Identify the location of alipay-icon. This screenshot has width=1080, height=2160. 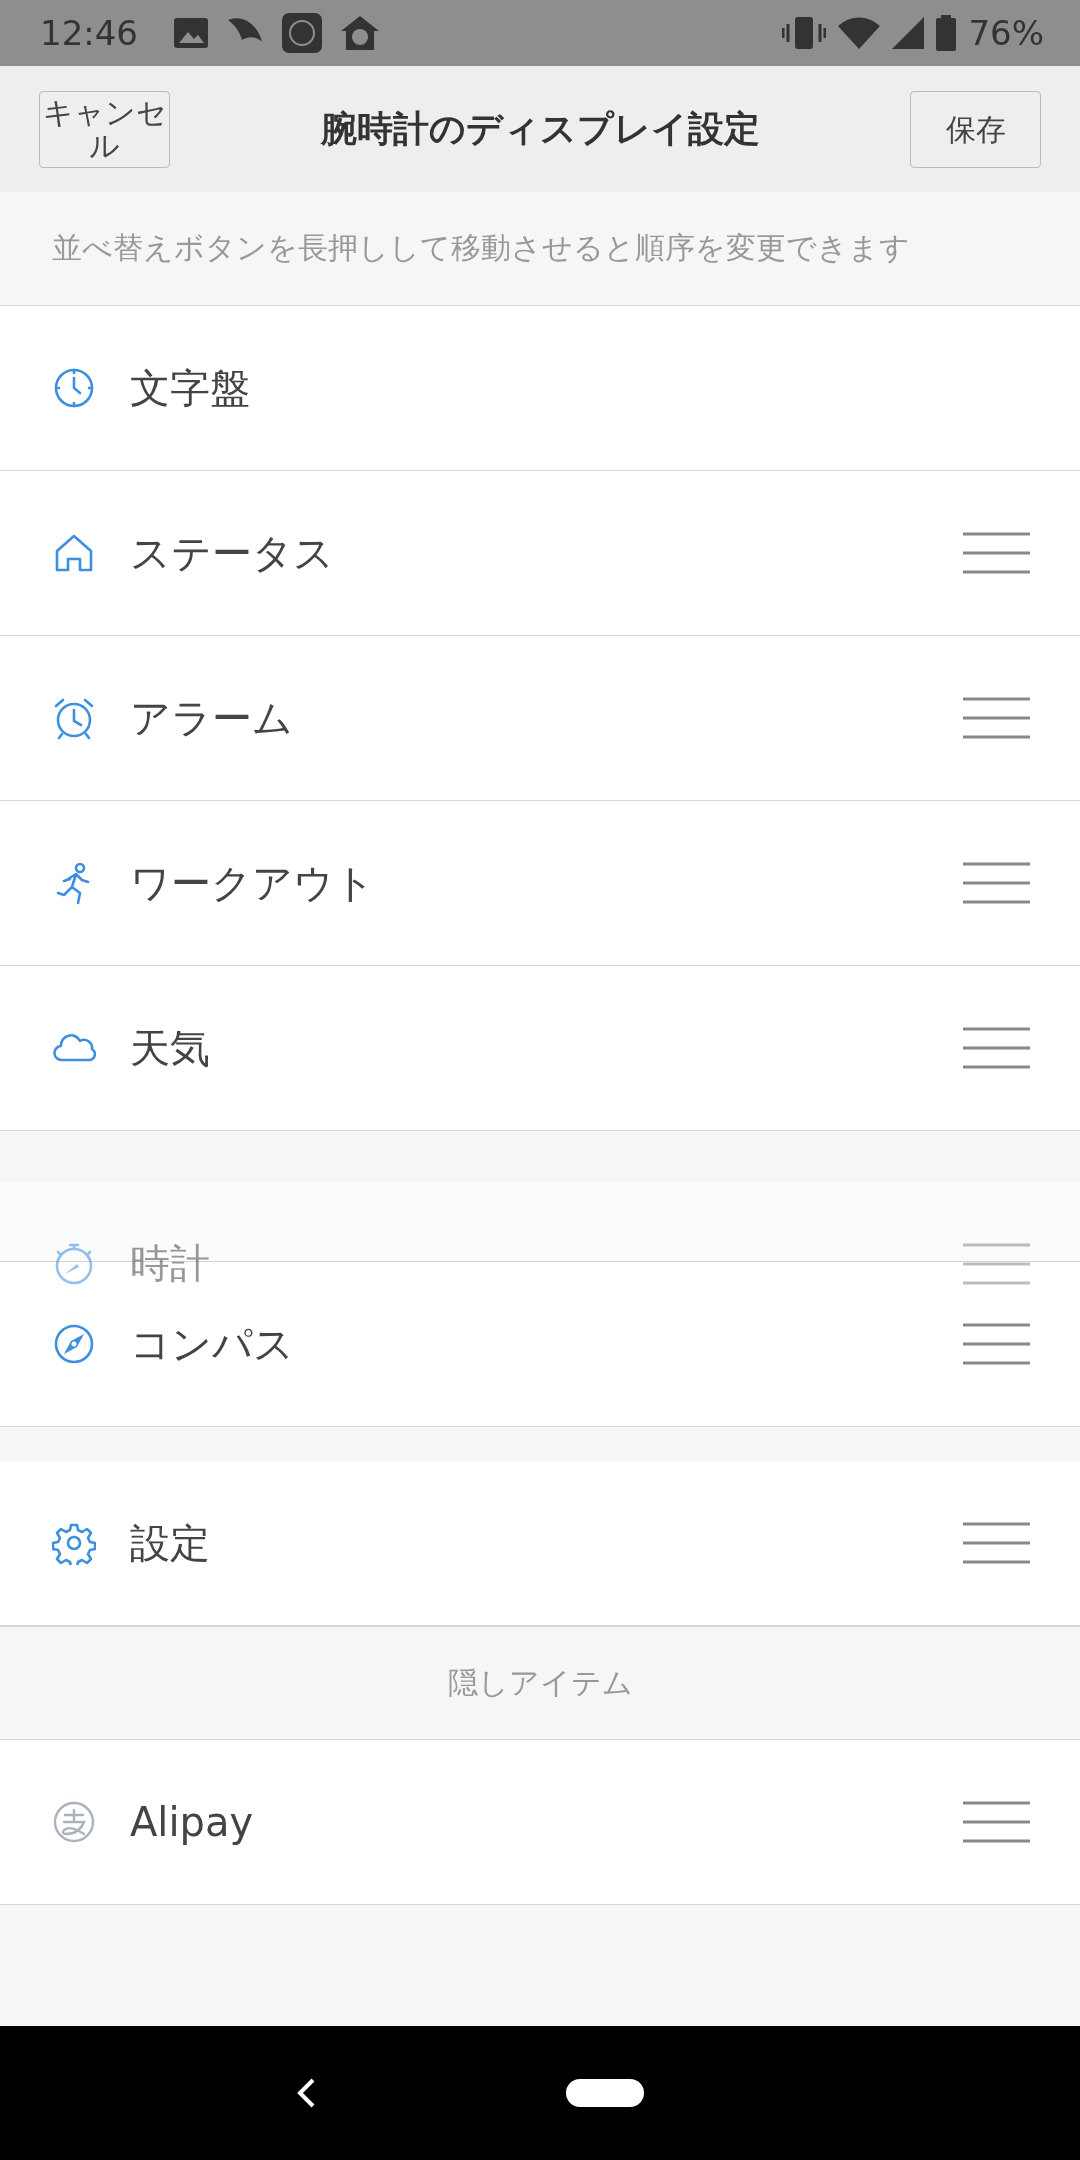
(74, 1822).